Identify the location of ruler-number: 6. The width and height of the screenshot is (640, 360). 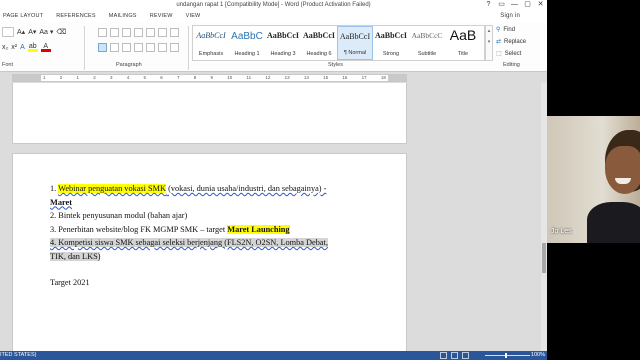
(161, 77).